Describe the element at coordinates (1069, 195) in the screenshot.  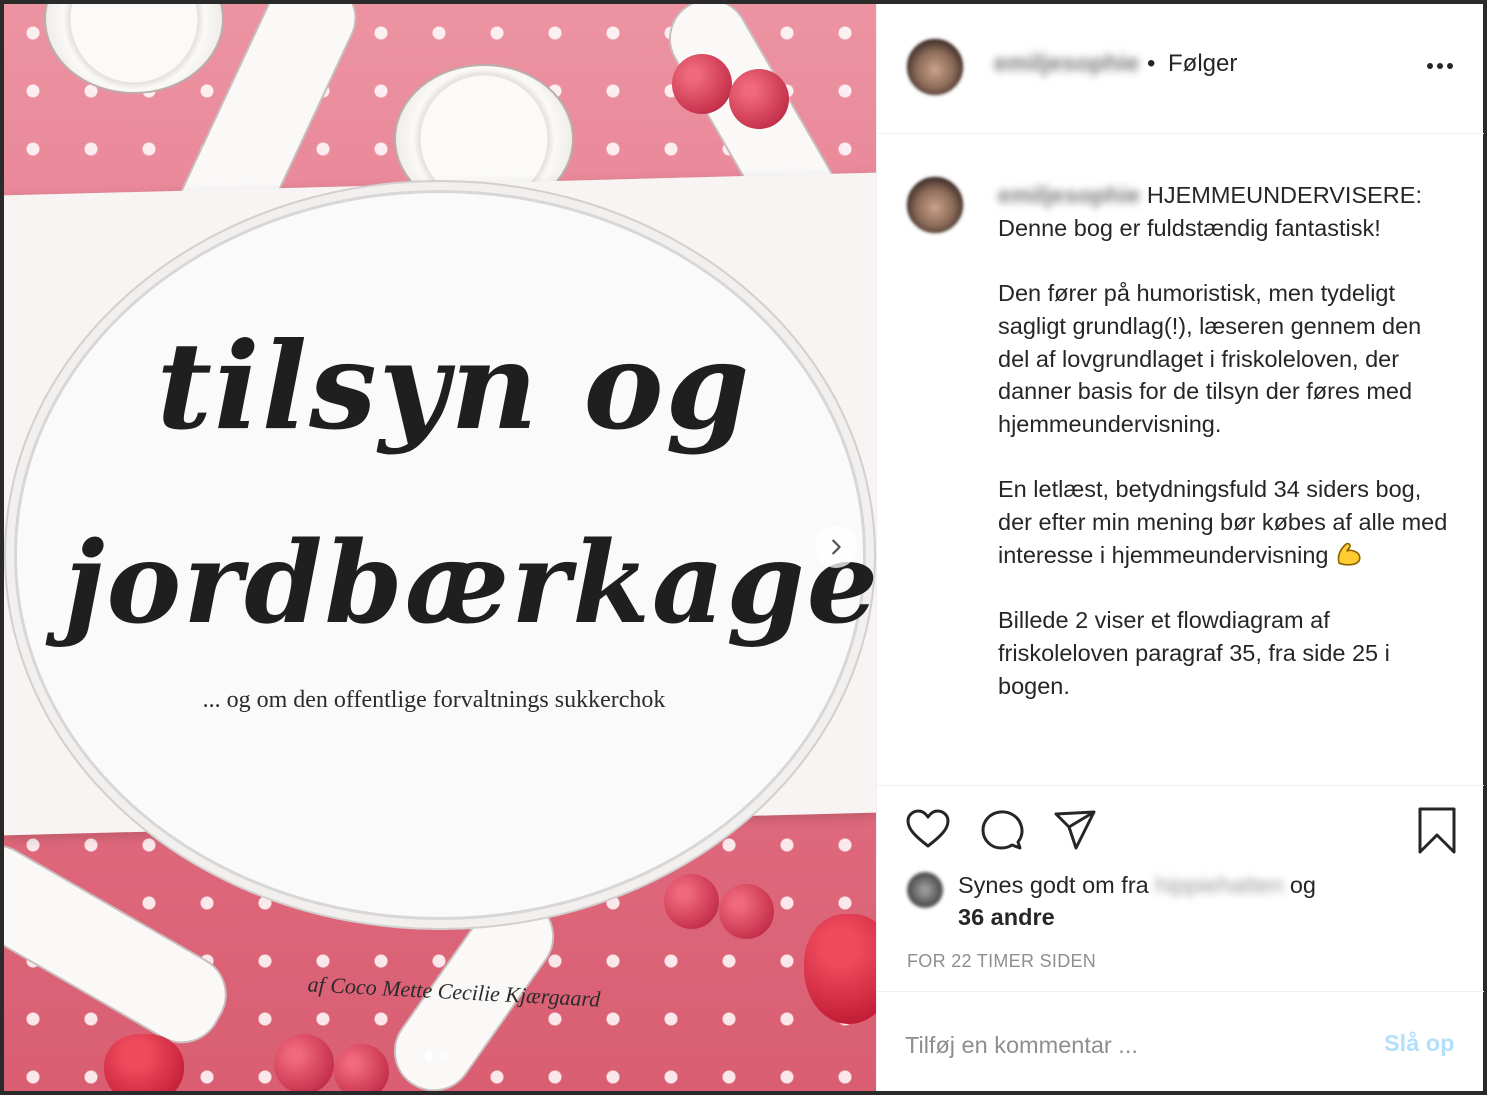
I see `caption-username: emiljesophie` at that location.